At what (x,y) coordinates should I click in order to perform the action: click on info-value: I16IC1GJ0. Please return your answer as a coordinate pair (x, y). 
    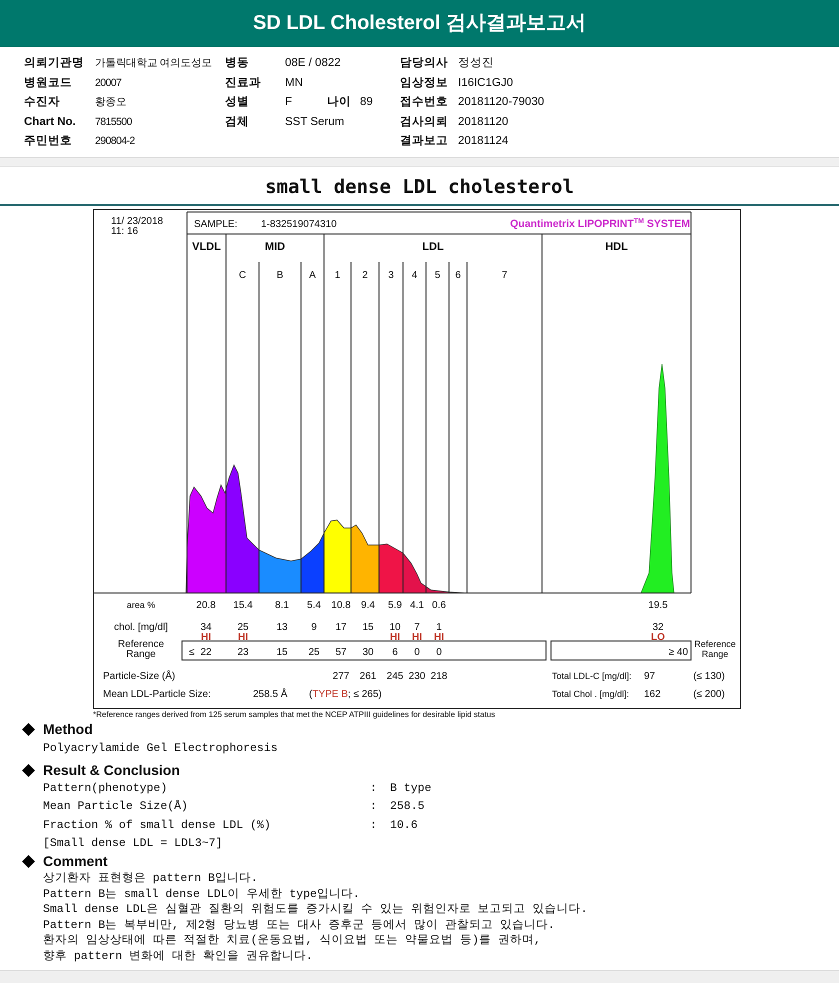
    Looking at the image, I should click on (485, 82).